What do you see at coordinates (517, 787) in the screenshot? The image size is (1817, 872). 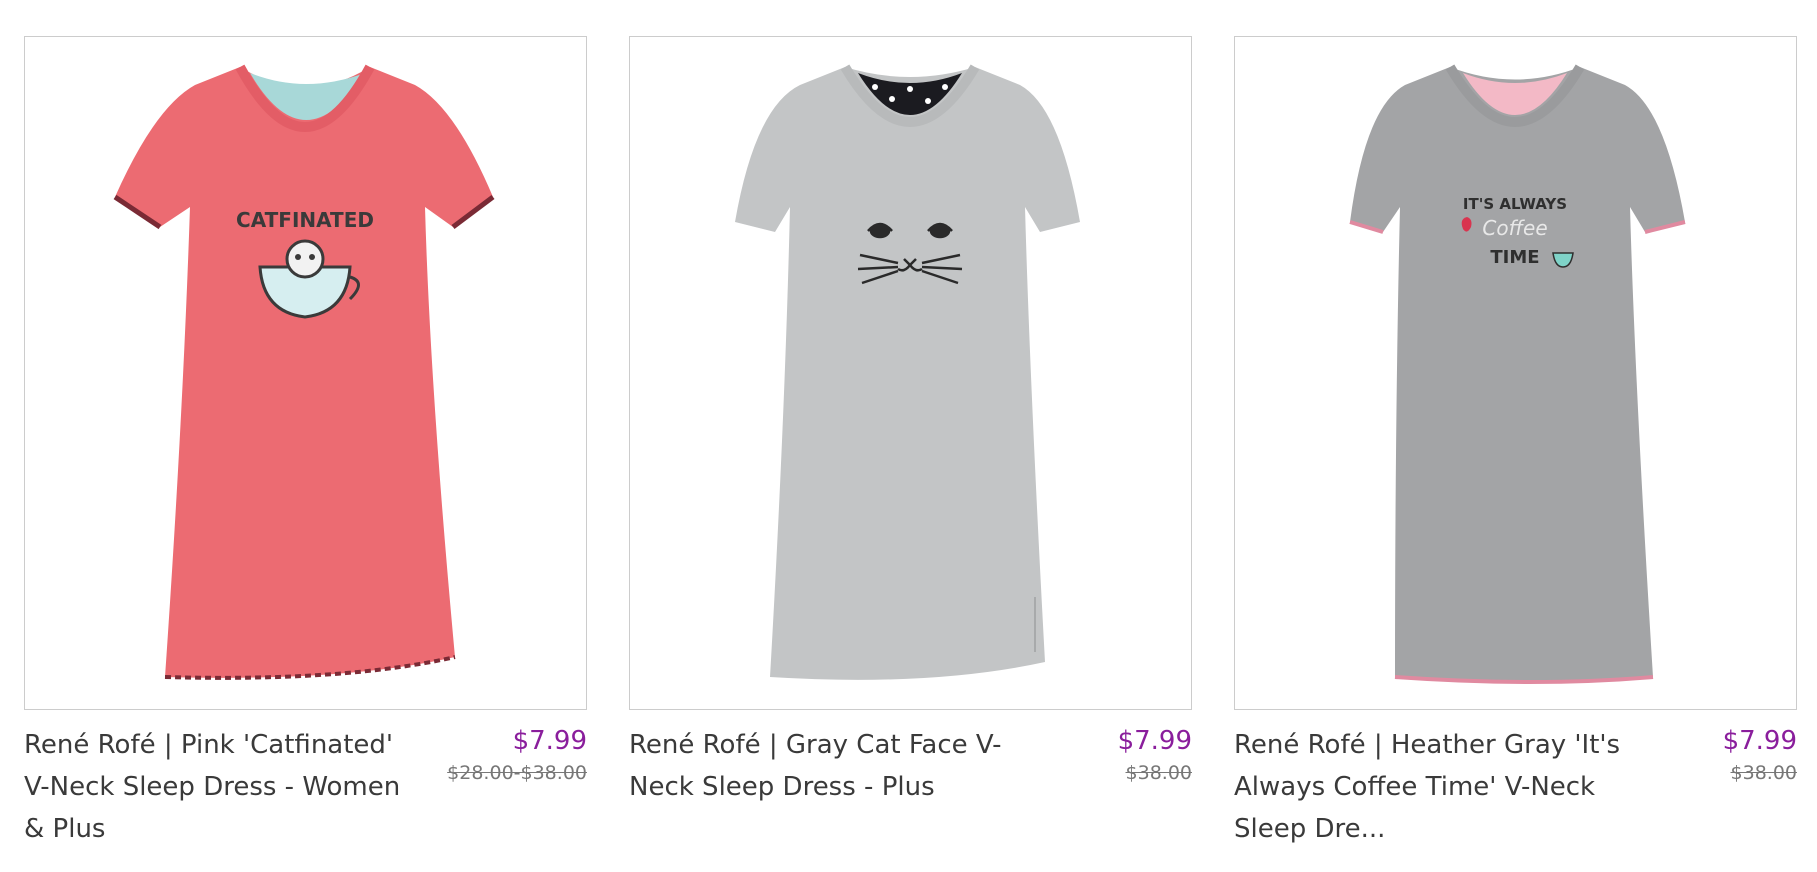 I see `price-block: $7.99 $28.00-$38.00` at bounding box center [517, 787].